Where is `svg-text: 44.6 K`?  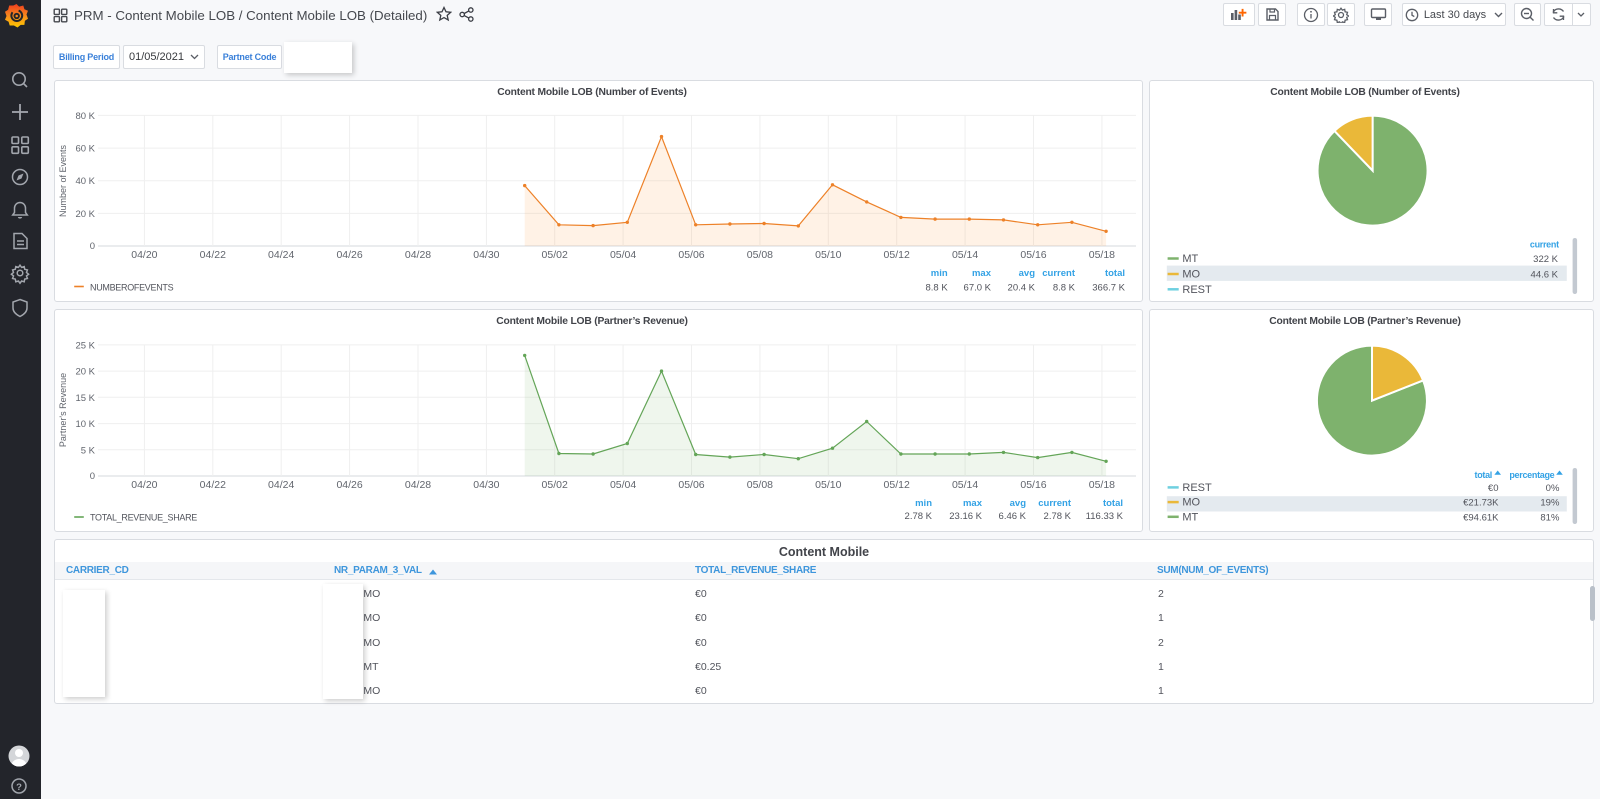
svg-text: 44.6 K is located at coordinates (1545, 275).